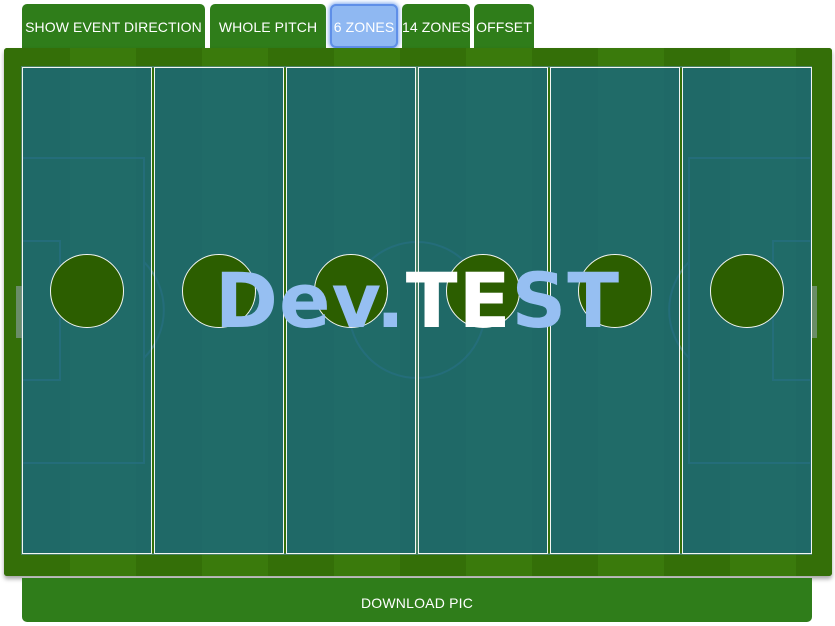 The image size is (835, 626). What do you see at coordinates (747, 291) in the screenshot?
I see `zone-6-marker` at bounding box center [747, 291].